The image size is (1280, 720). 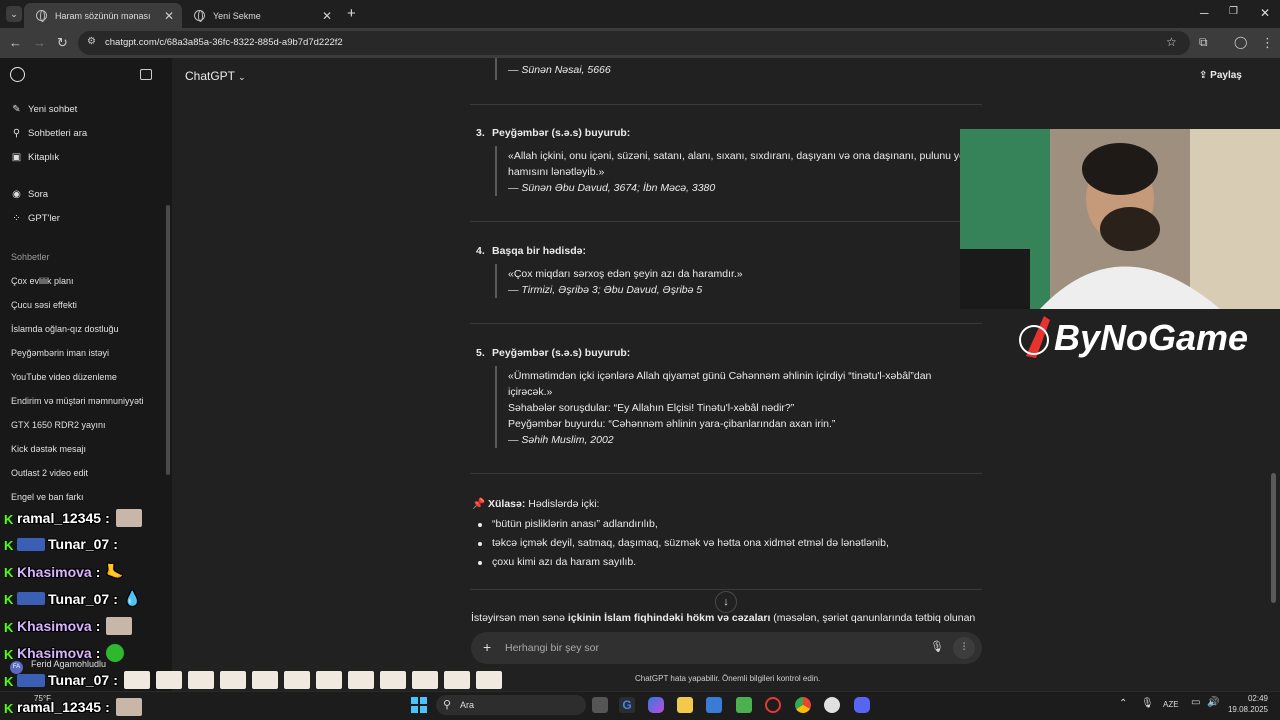 I want to click on library-button: ▣ Kitaplık, so click(x=35, y=157).